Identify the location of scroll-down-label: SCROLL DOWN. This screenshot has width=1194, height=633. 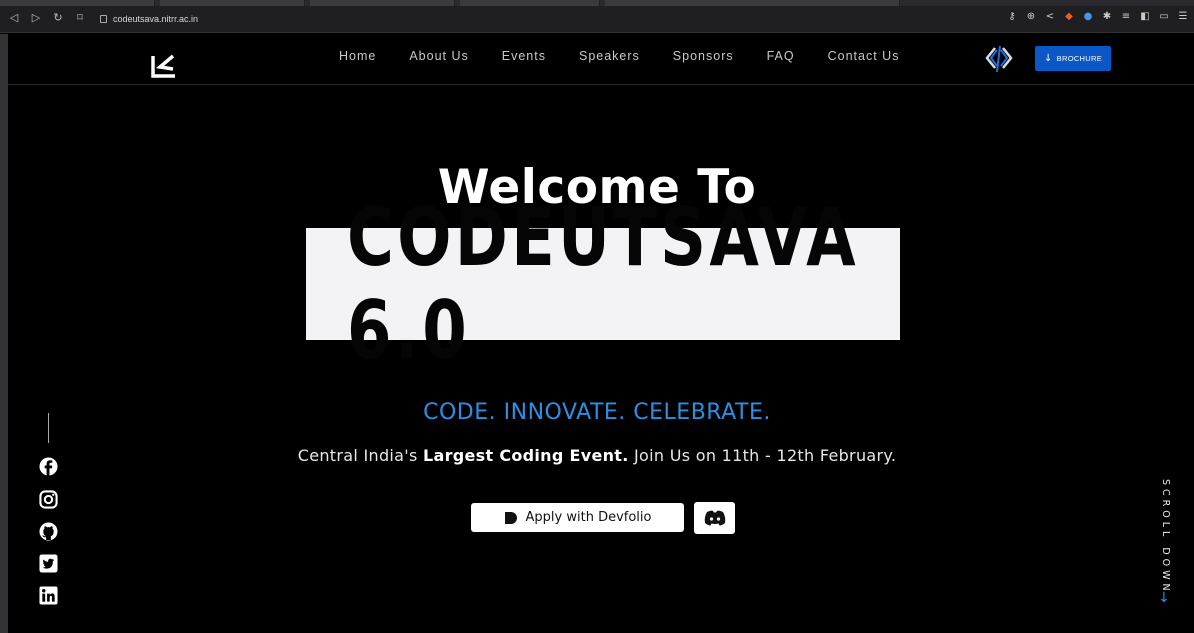
(1164, 537).